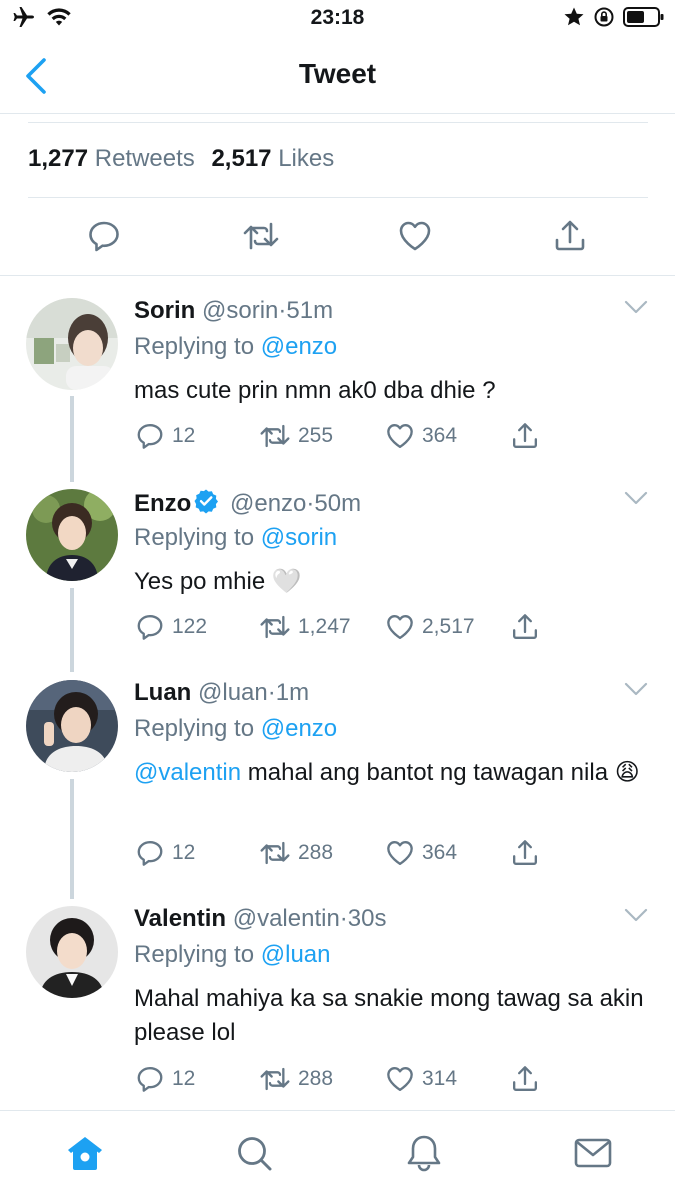 The height and width of the screenshot is (1200, 675). I want to click on tab-search, so click(254, 1153).